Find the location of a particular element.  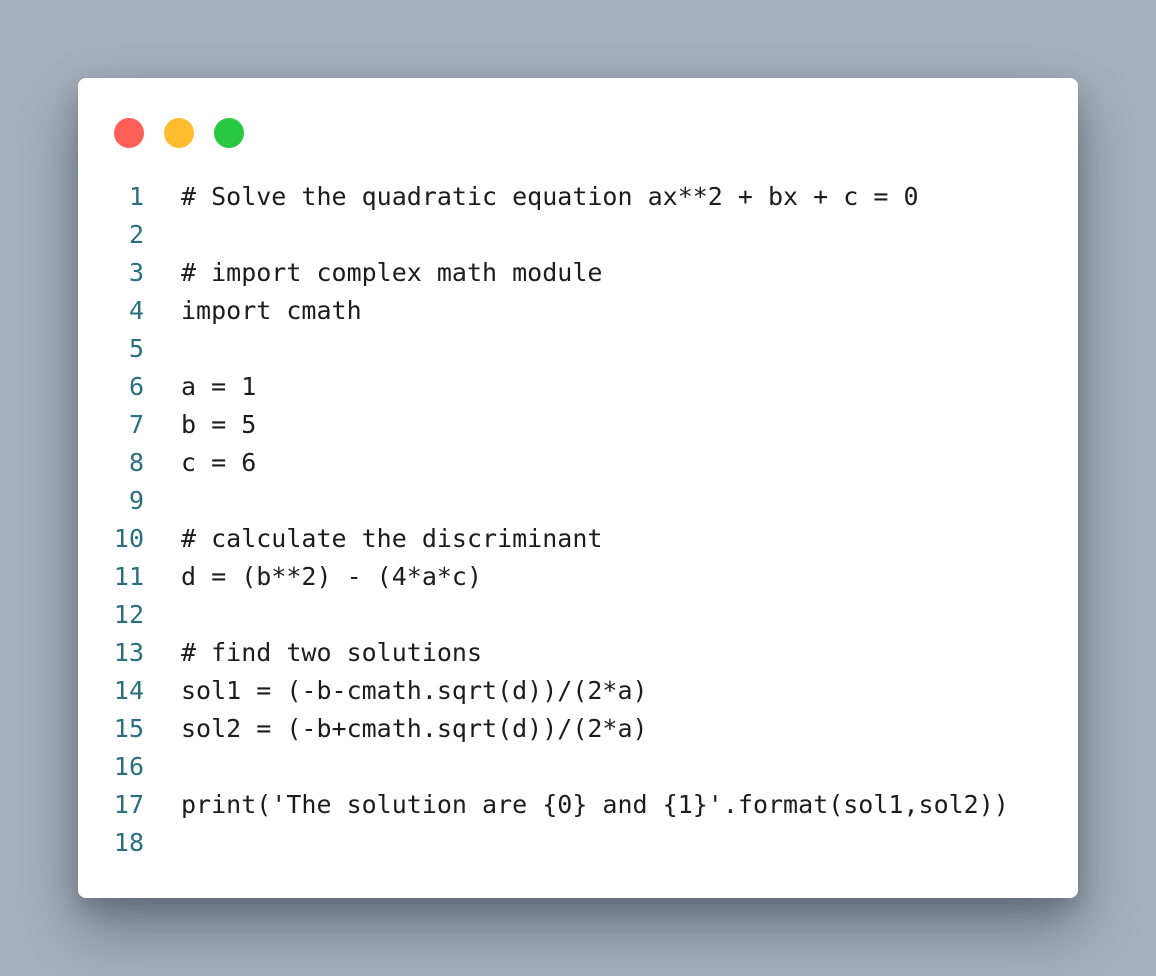

code-line: 13 # find two solutions is located at coordinates (578, 653).